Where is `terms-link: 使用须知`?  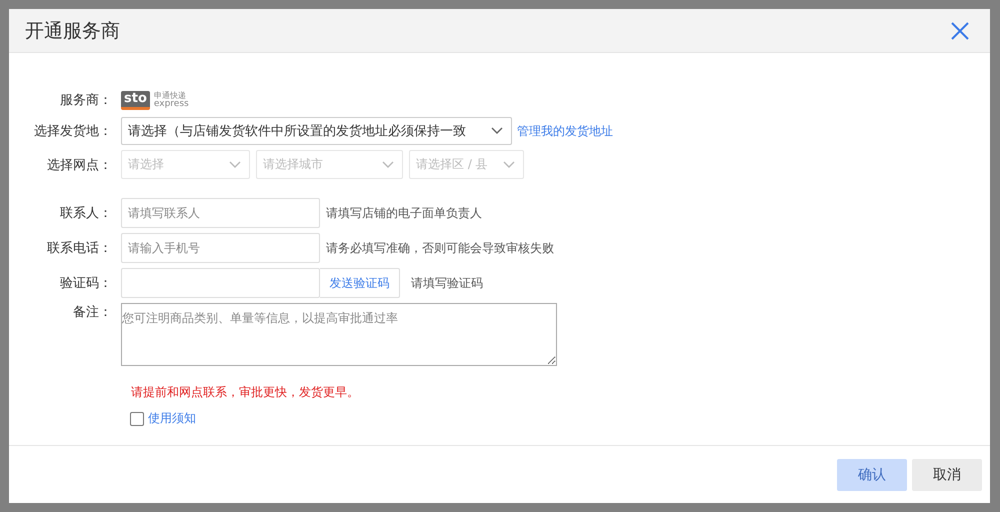
terms-link: 使用须知 is located at coordinates (172, 418).